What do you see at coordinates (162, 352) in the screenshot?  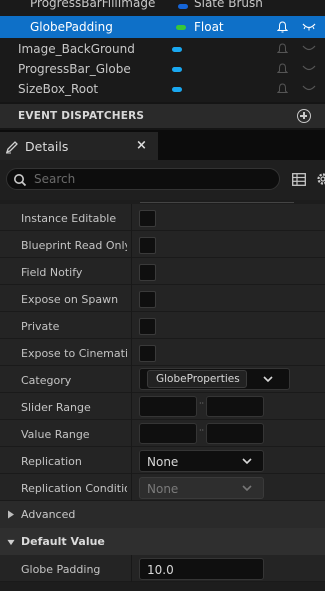 I see `property-row-expose-to-cinematics: Expose to Cinematics` at bounding box center [162, 352].